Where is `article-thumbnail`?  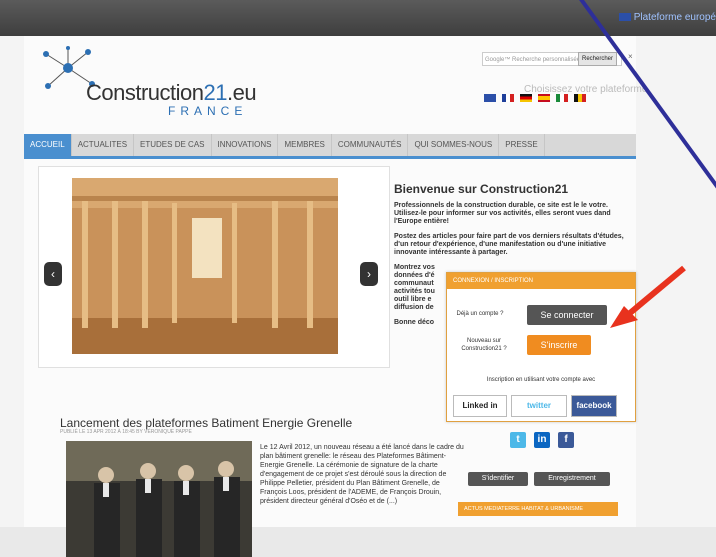 article-thumbnail is located at coordinates (159, 499).